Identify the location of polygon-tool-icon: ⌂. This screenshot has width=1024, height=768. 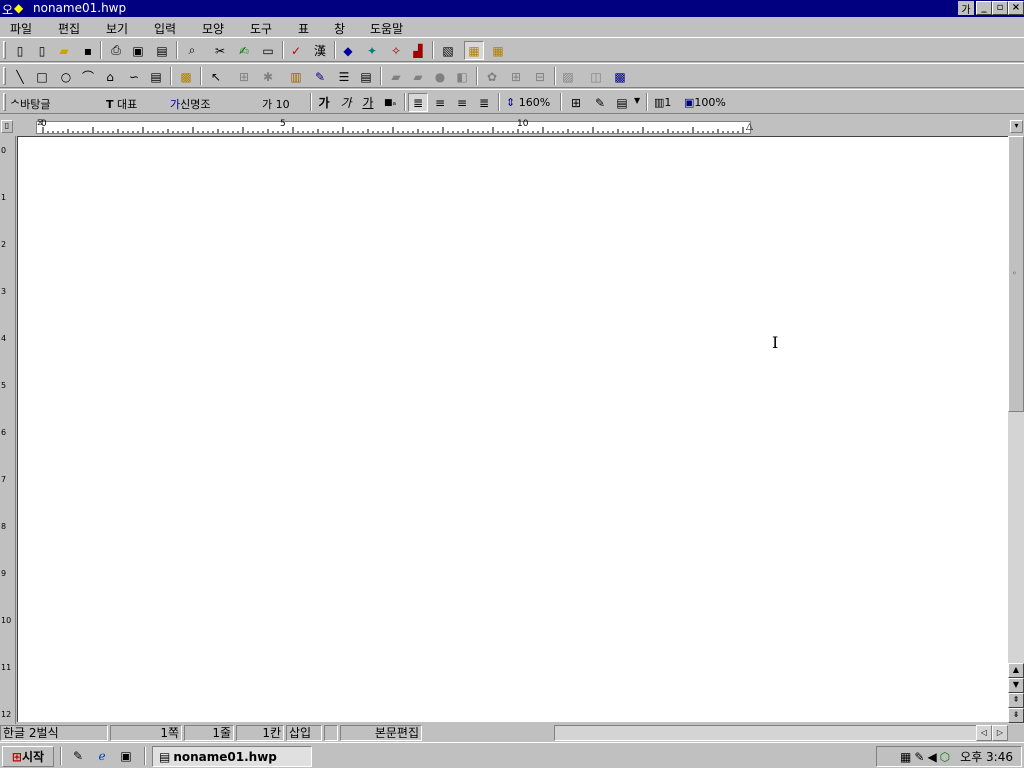
(110, 76).